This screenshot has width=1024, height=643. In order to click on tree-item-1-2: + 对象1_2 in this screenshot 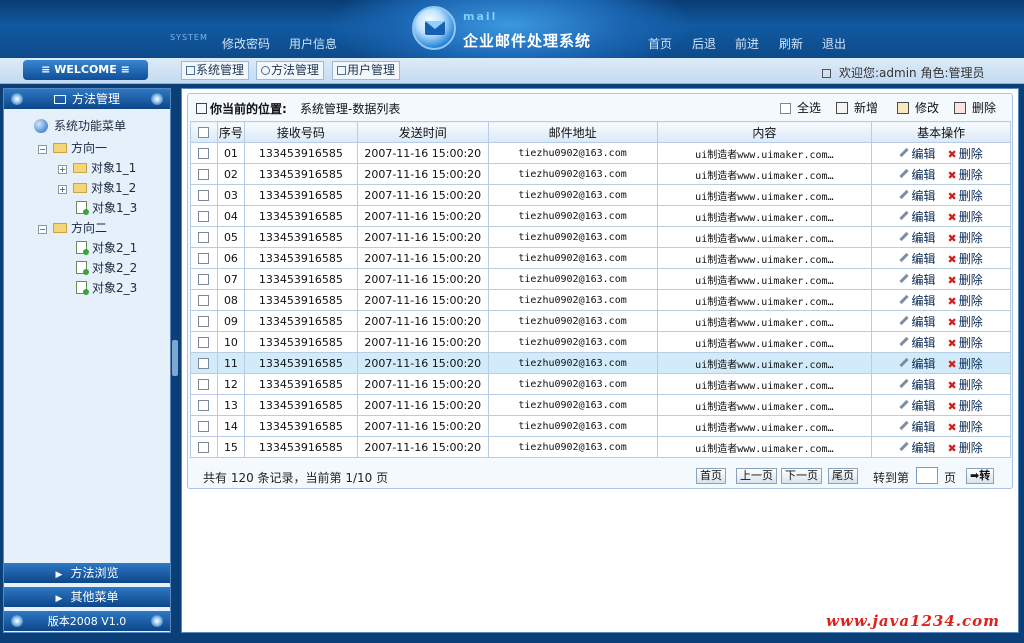, I will do `click(97, 187)`.